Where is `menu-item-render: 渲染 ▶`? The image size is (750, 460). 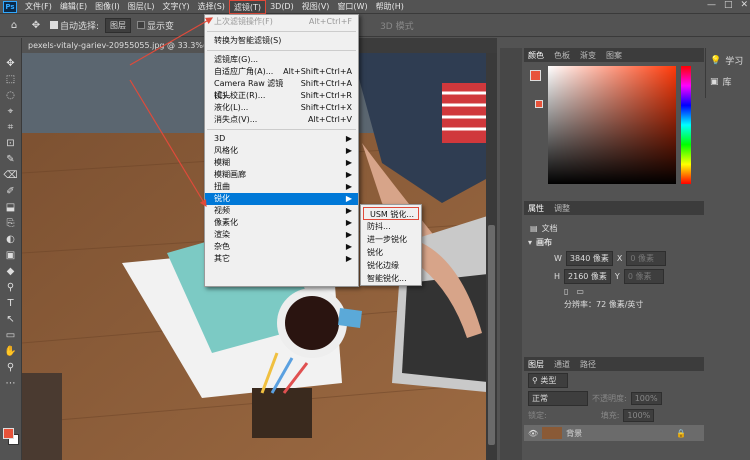
menu-item-render: 渲染 ▶ is located at coordinates (281, 235).